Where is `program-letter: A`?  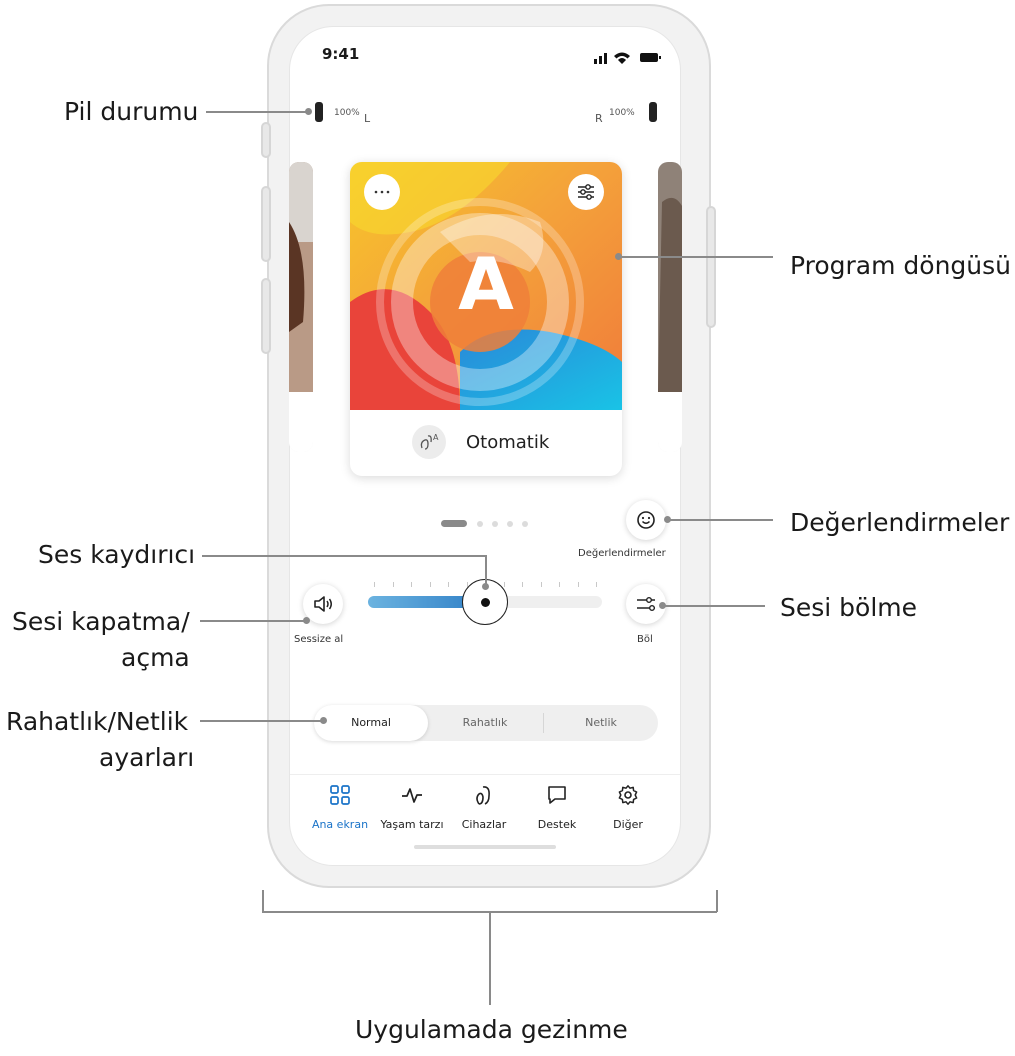
program-letter: A is located at coordinates (486, 284).